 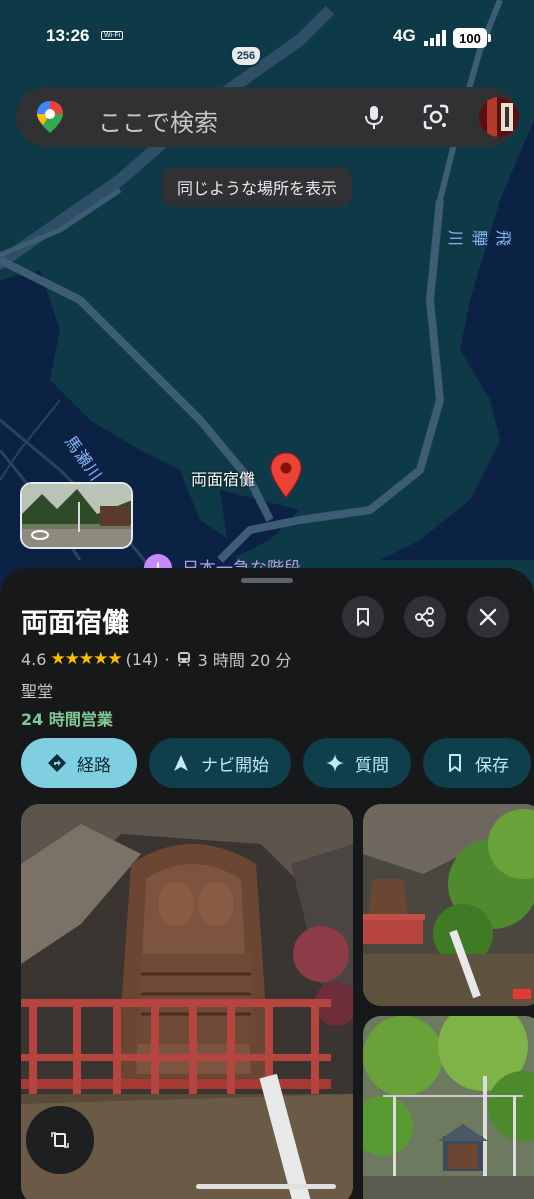 I want to click on share-button, so click(x=425, y=617).